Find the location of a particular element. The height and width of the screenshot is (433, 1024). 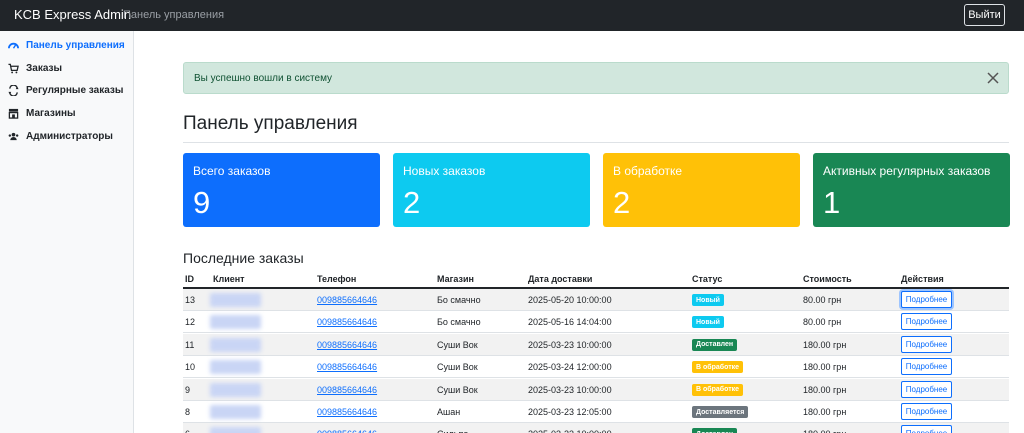

cell-id: 13 is located at coordinates (190, 300).